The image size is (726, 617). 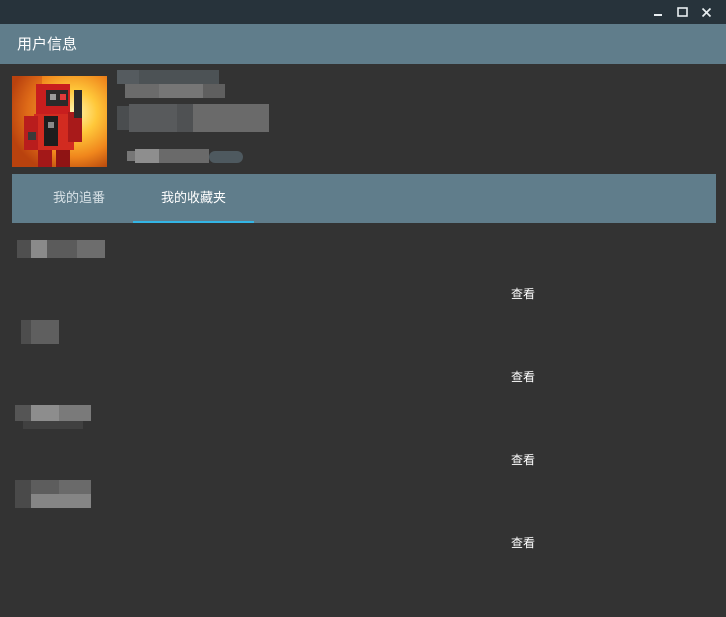 What do you see at coordinates (197, 103) in the screenshot?
I see `username` at bounding box center [197, 103].